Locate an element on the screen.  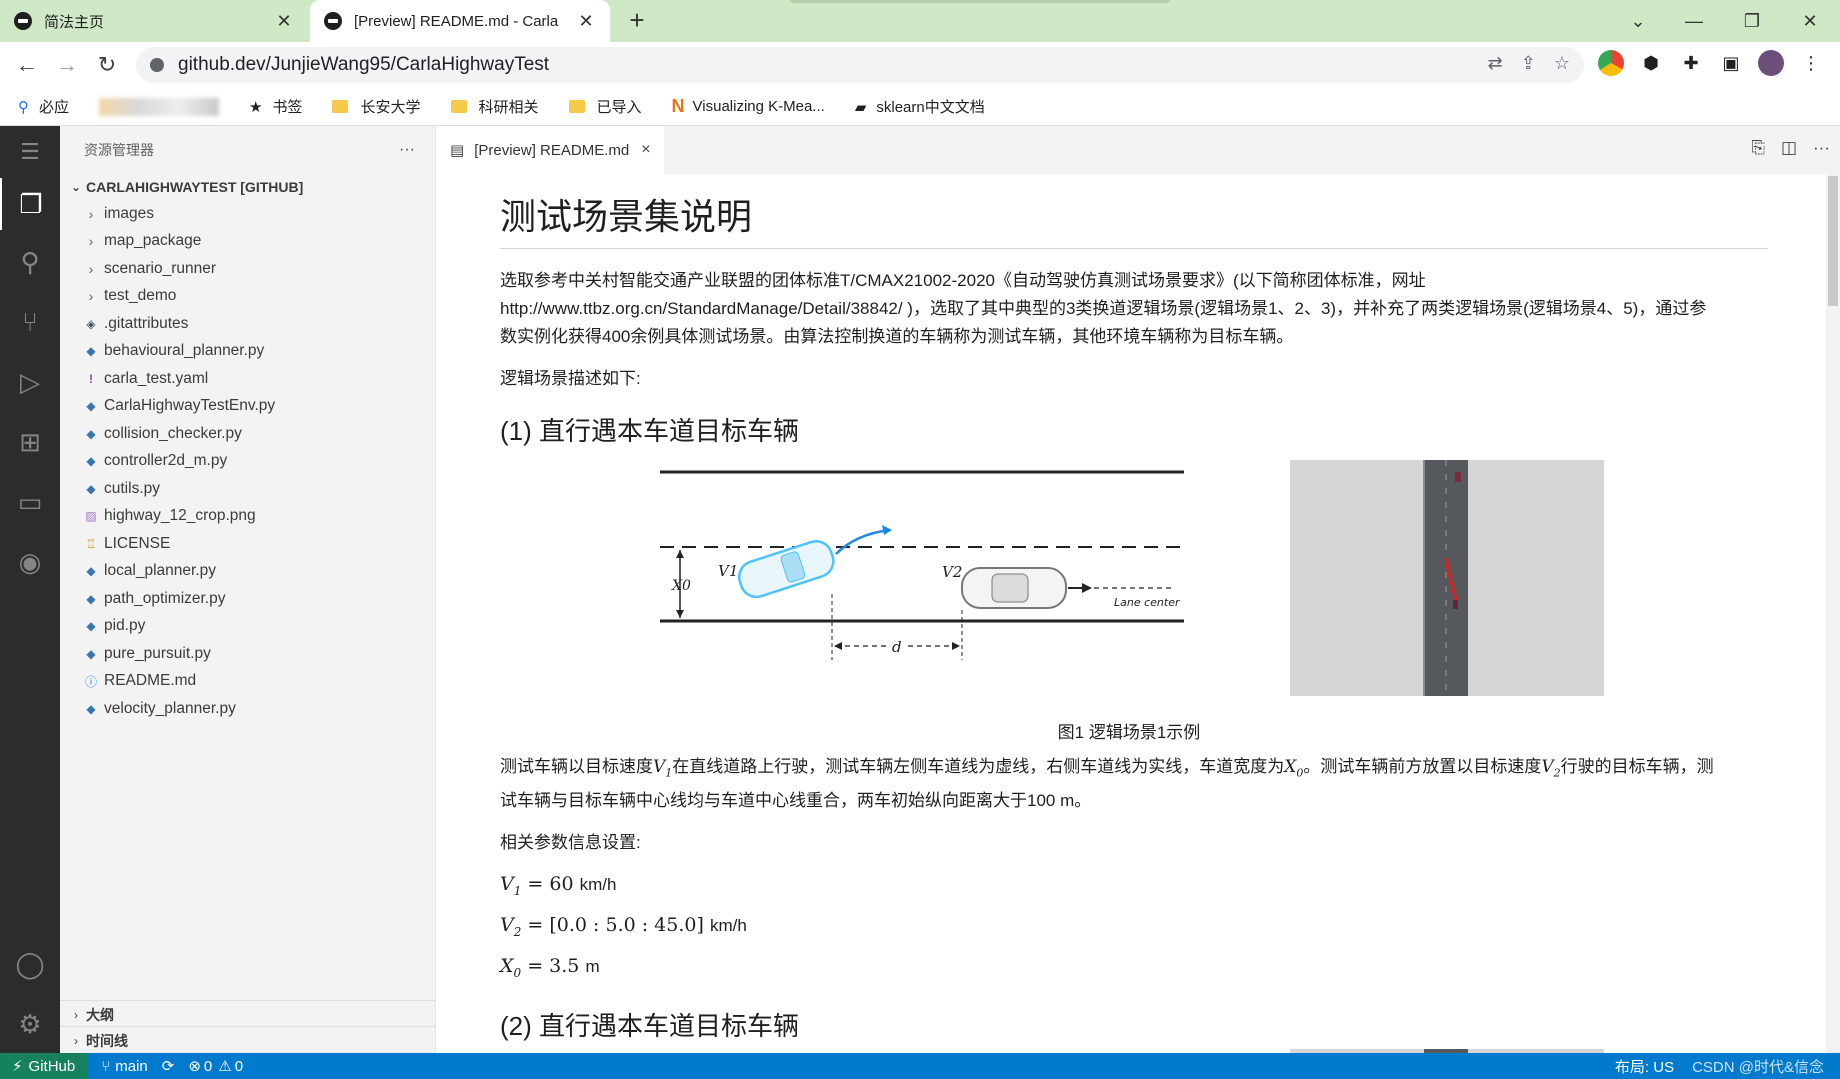
back-arrow-icon: ← is located at coordinates (27, 65).